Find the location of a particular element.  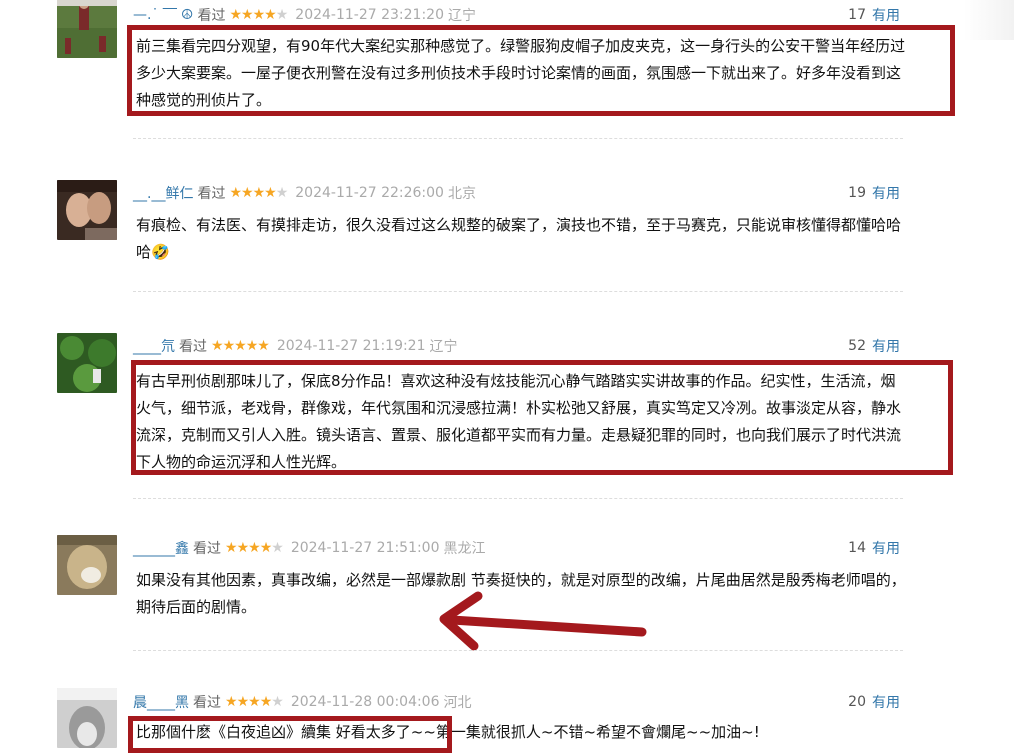

vote-area: 20 有用 is located at coordinates (874, 702).